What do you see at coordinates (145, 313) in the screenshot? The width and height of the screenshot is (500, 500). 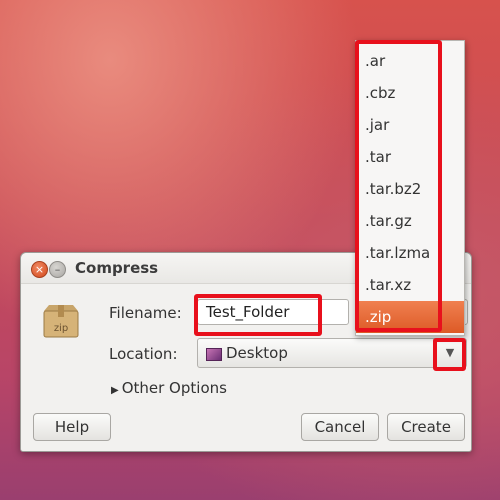 I see `filename-label: Filename:` at bounding box center [145, 313].